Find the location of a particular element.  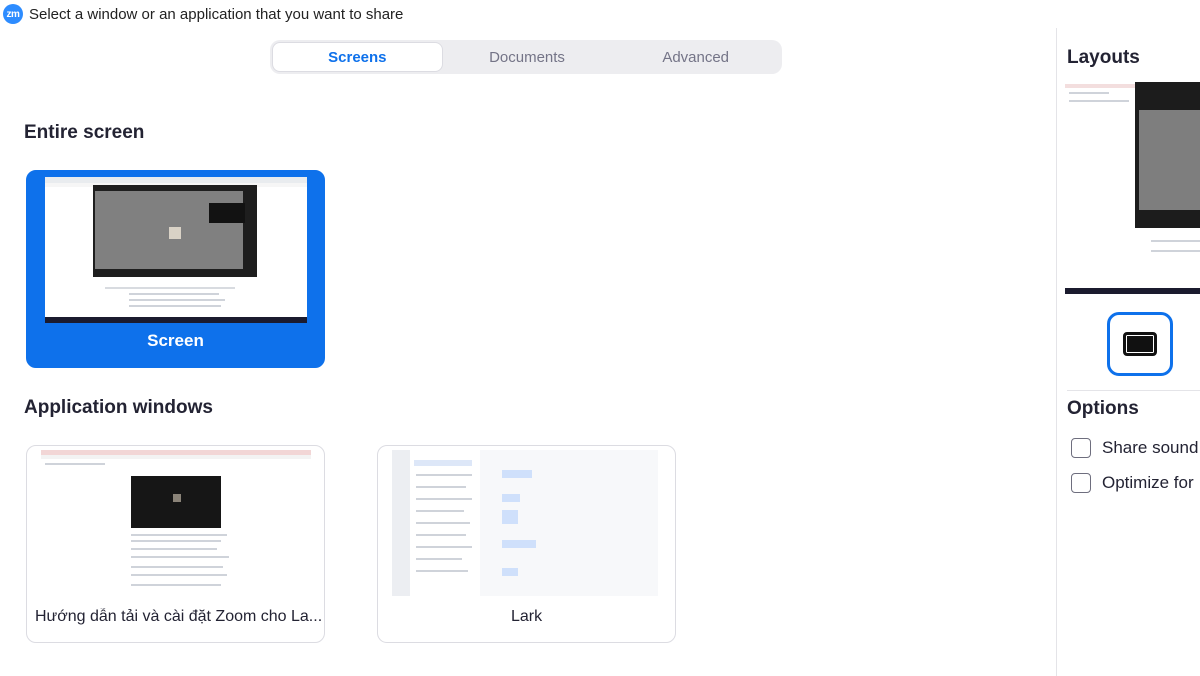

share-sound-option: Share sound is located at coordinates (1134, 448).